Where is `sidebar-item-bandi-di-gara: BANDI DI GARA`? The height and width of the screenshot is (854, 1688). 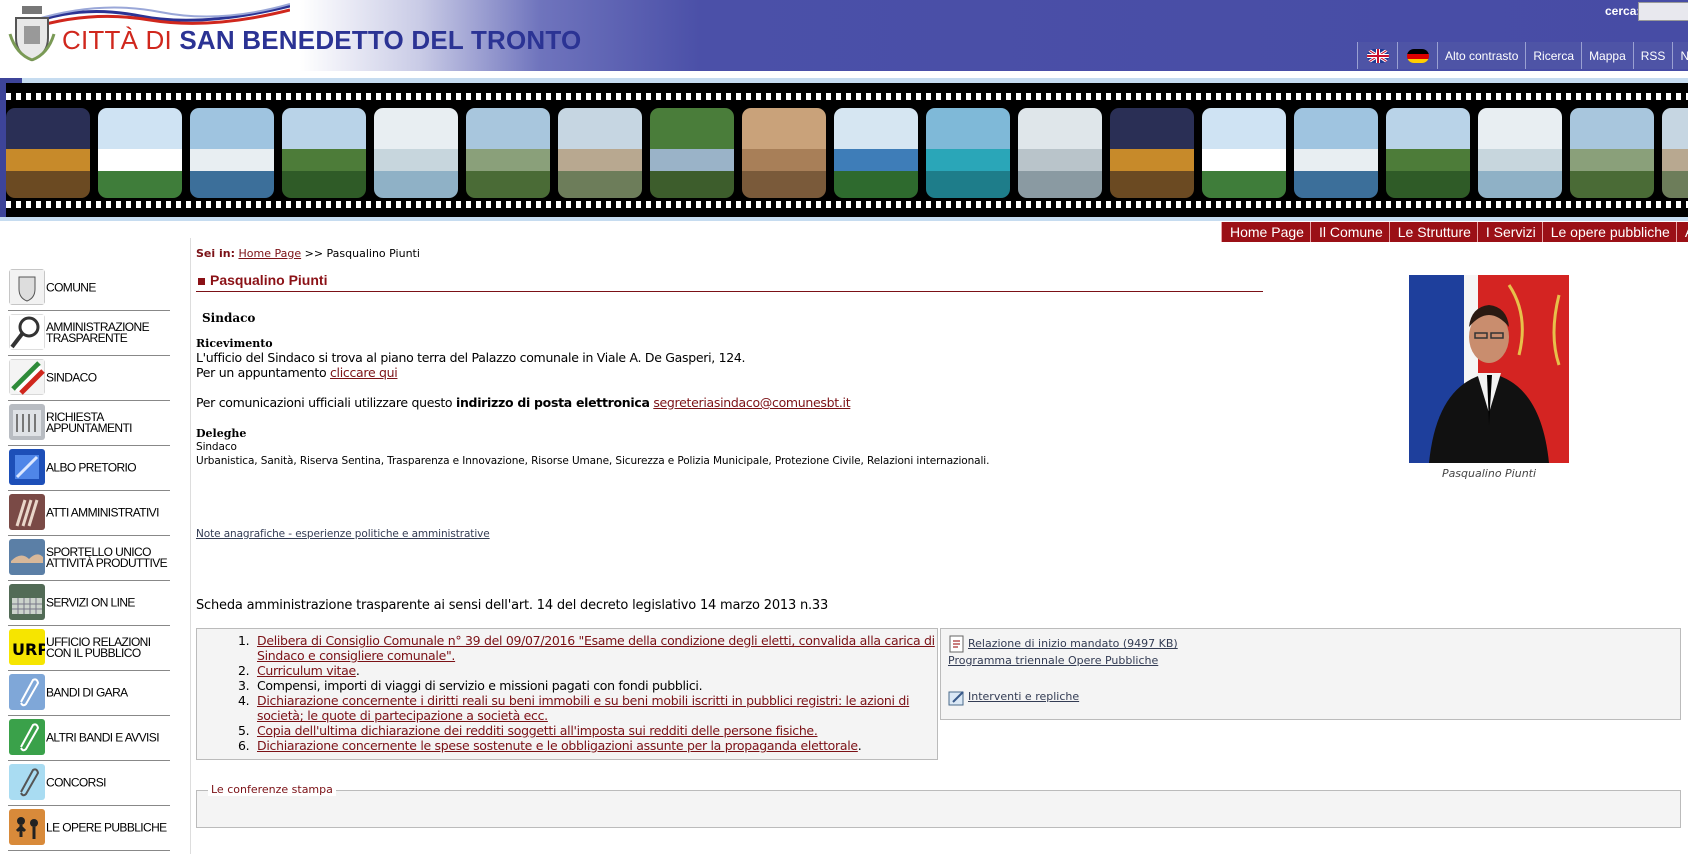
sidebar-item-bandi-di-gara: BANDI DI GARA is located at coordinates (89, 693).